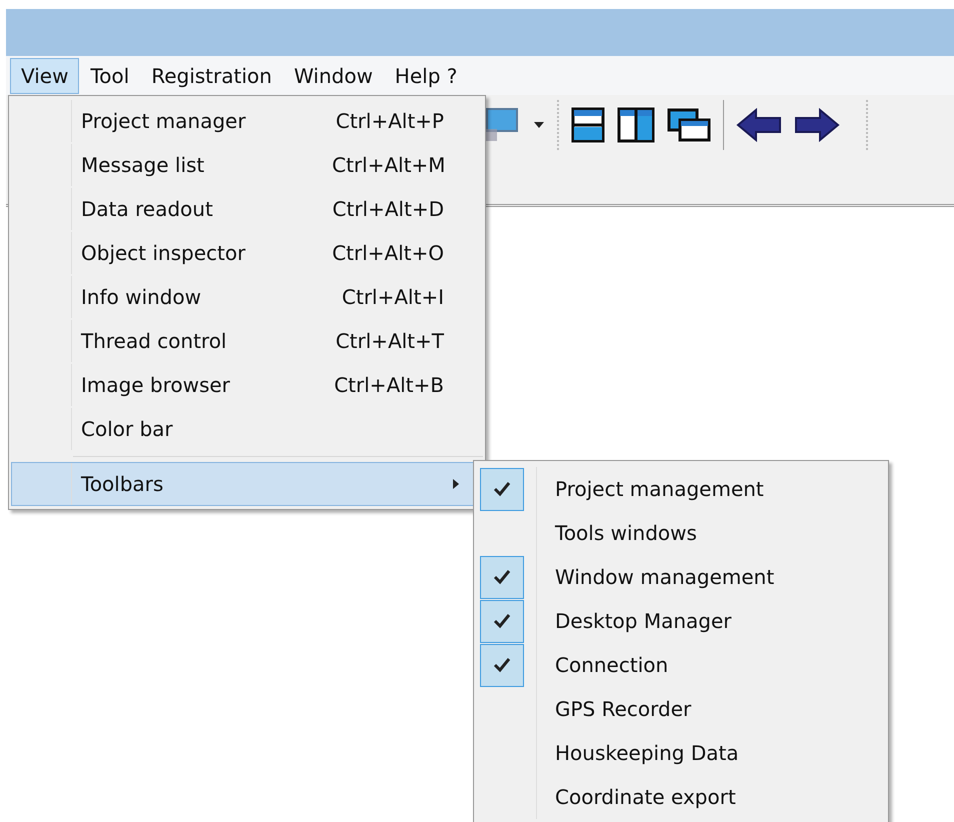  Describe the element at coordinates (681, 753) in the screenshot. I see `menu-item: Houskeeping Data` at that location.